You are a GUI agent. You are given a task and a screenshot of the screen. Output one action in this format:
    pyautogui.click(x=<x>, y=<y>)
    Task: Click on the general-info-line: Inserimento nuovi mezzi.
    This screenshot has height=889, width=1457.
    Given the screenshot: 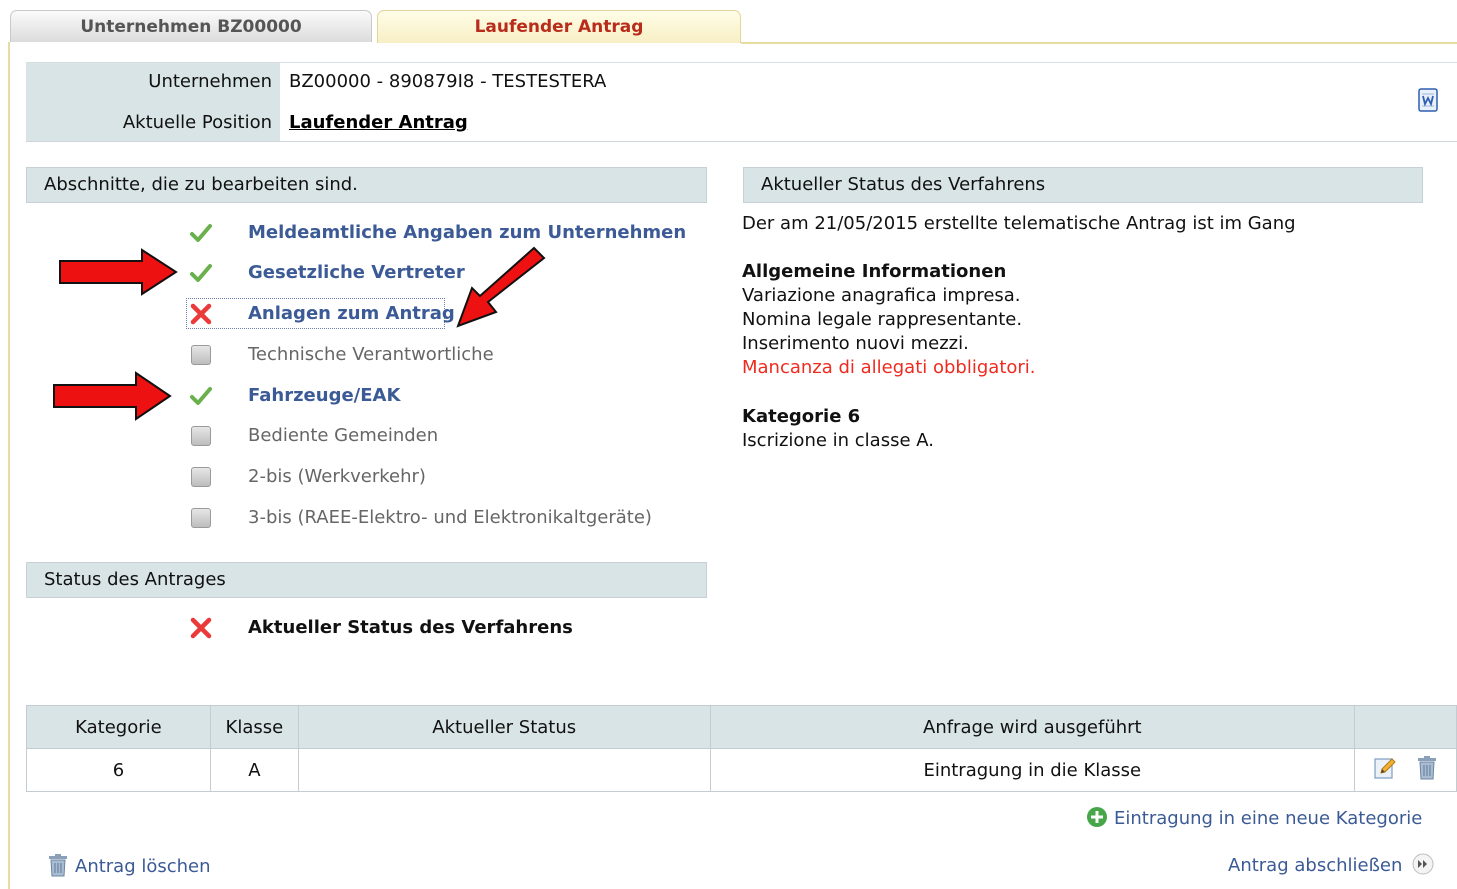 What is the action you would take?
    pyautogui.click(x=855, y=343)
    